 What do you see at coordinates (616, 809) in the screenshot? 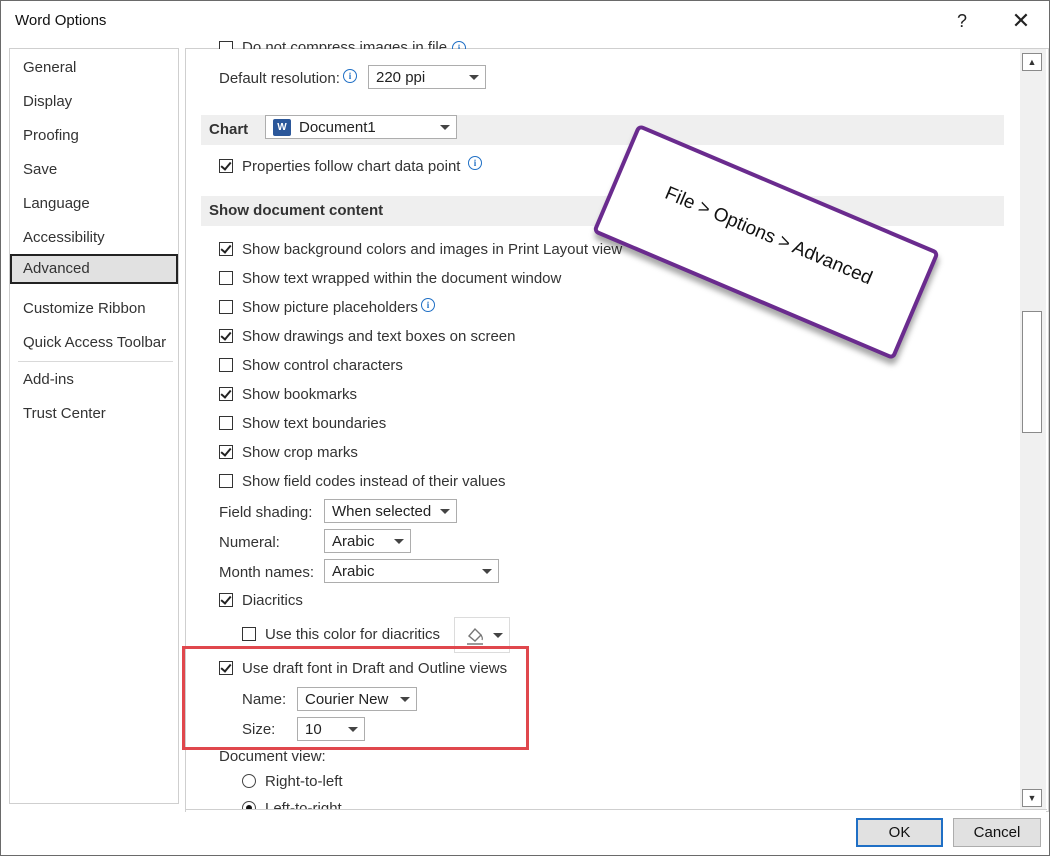
I see `content-bottom-border` at bounding box center [616, 809].